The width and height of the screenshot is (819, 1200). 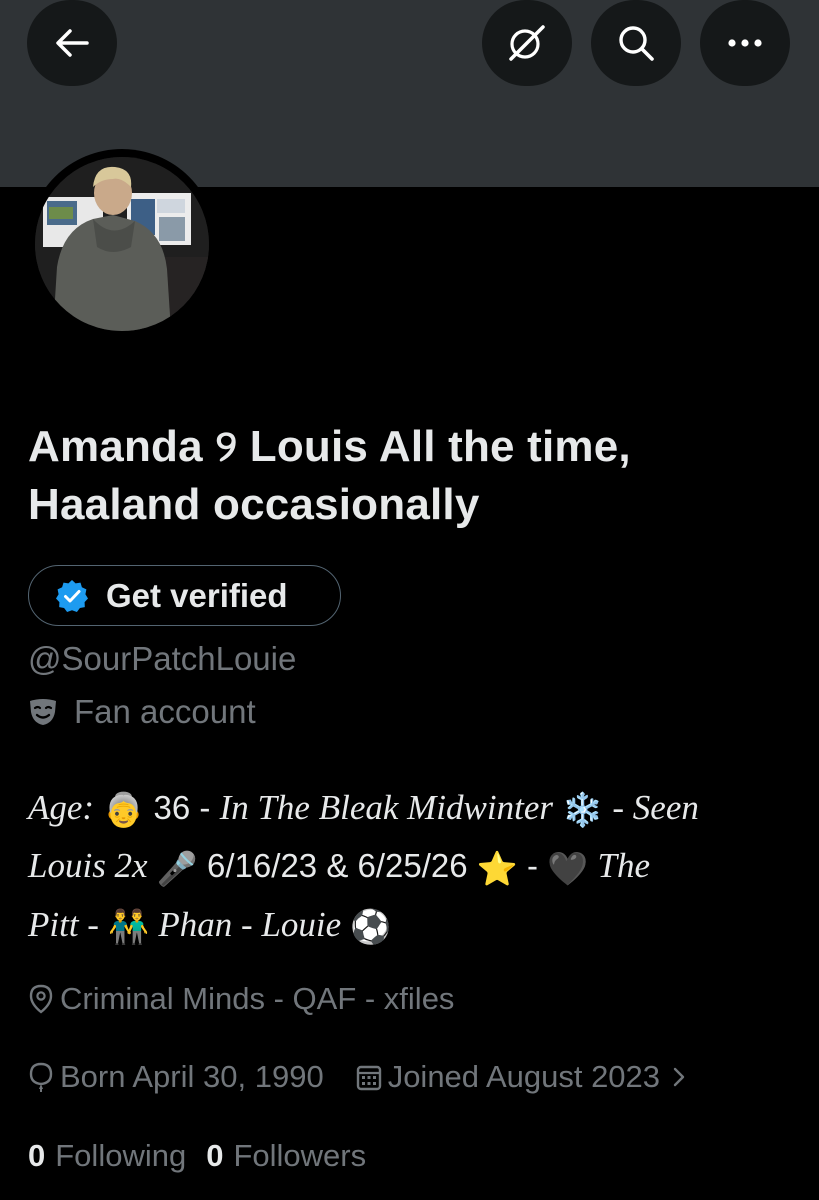 I want to click on joined-label: Joined August 2023, so click(x=524, y=1076).